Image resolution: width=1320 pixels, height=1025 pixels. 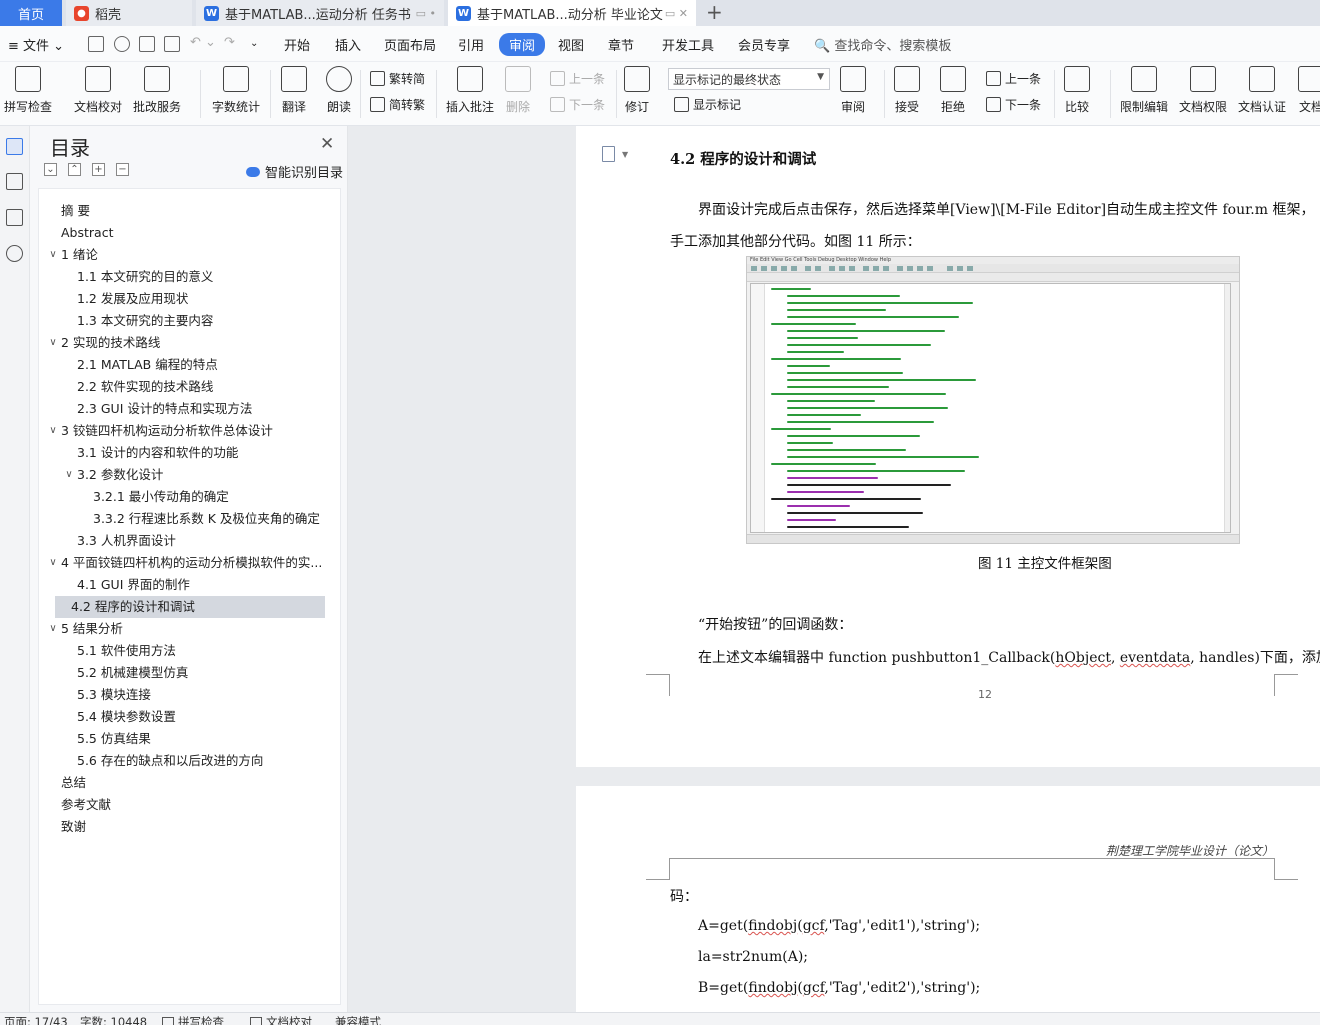 What do you see at coordinates (410, 44) in the screenshot?
I see `menu-layout: 页面布局` at bounding box center [410, 44].